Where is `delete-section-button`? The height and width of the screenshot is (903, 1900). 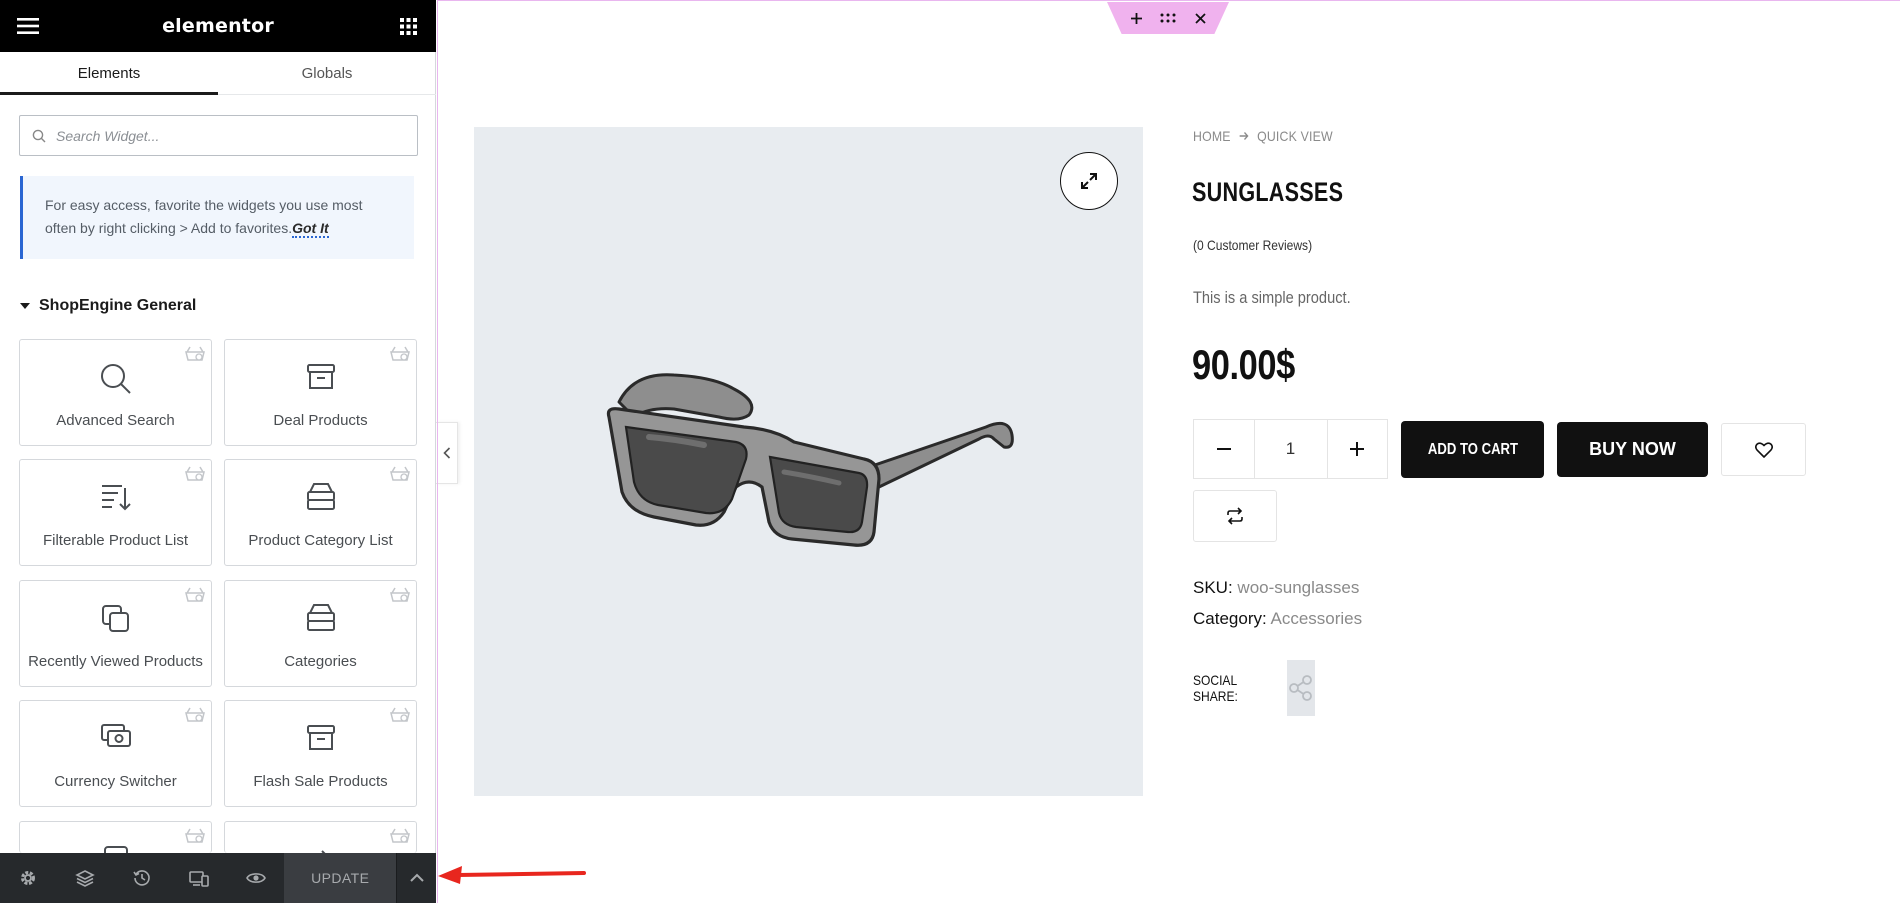 delete-section-button is located at coordinates (1200, 18).